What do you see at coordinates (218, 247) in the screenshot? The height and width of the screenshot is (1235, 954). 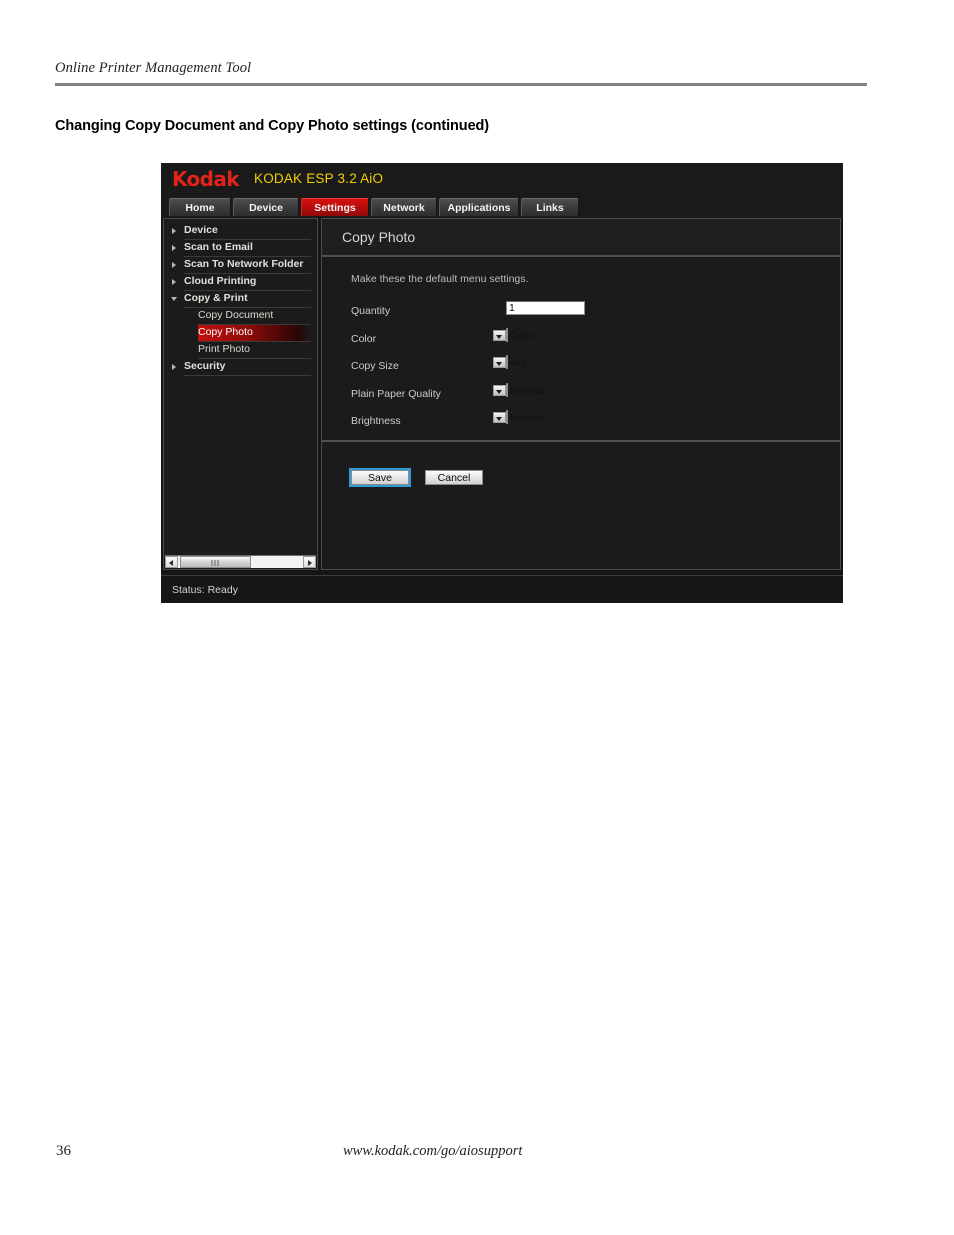 I see `sidebar-item-label: Scan to Email` at bounding box center [218, 247].